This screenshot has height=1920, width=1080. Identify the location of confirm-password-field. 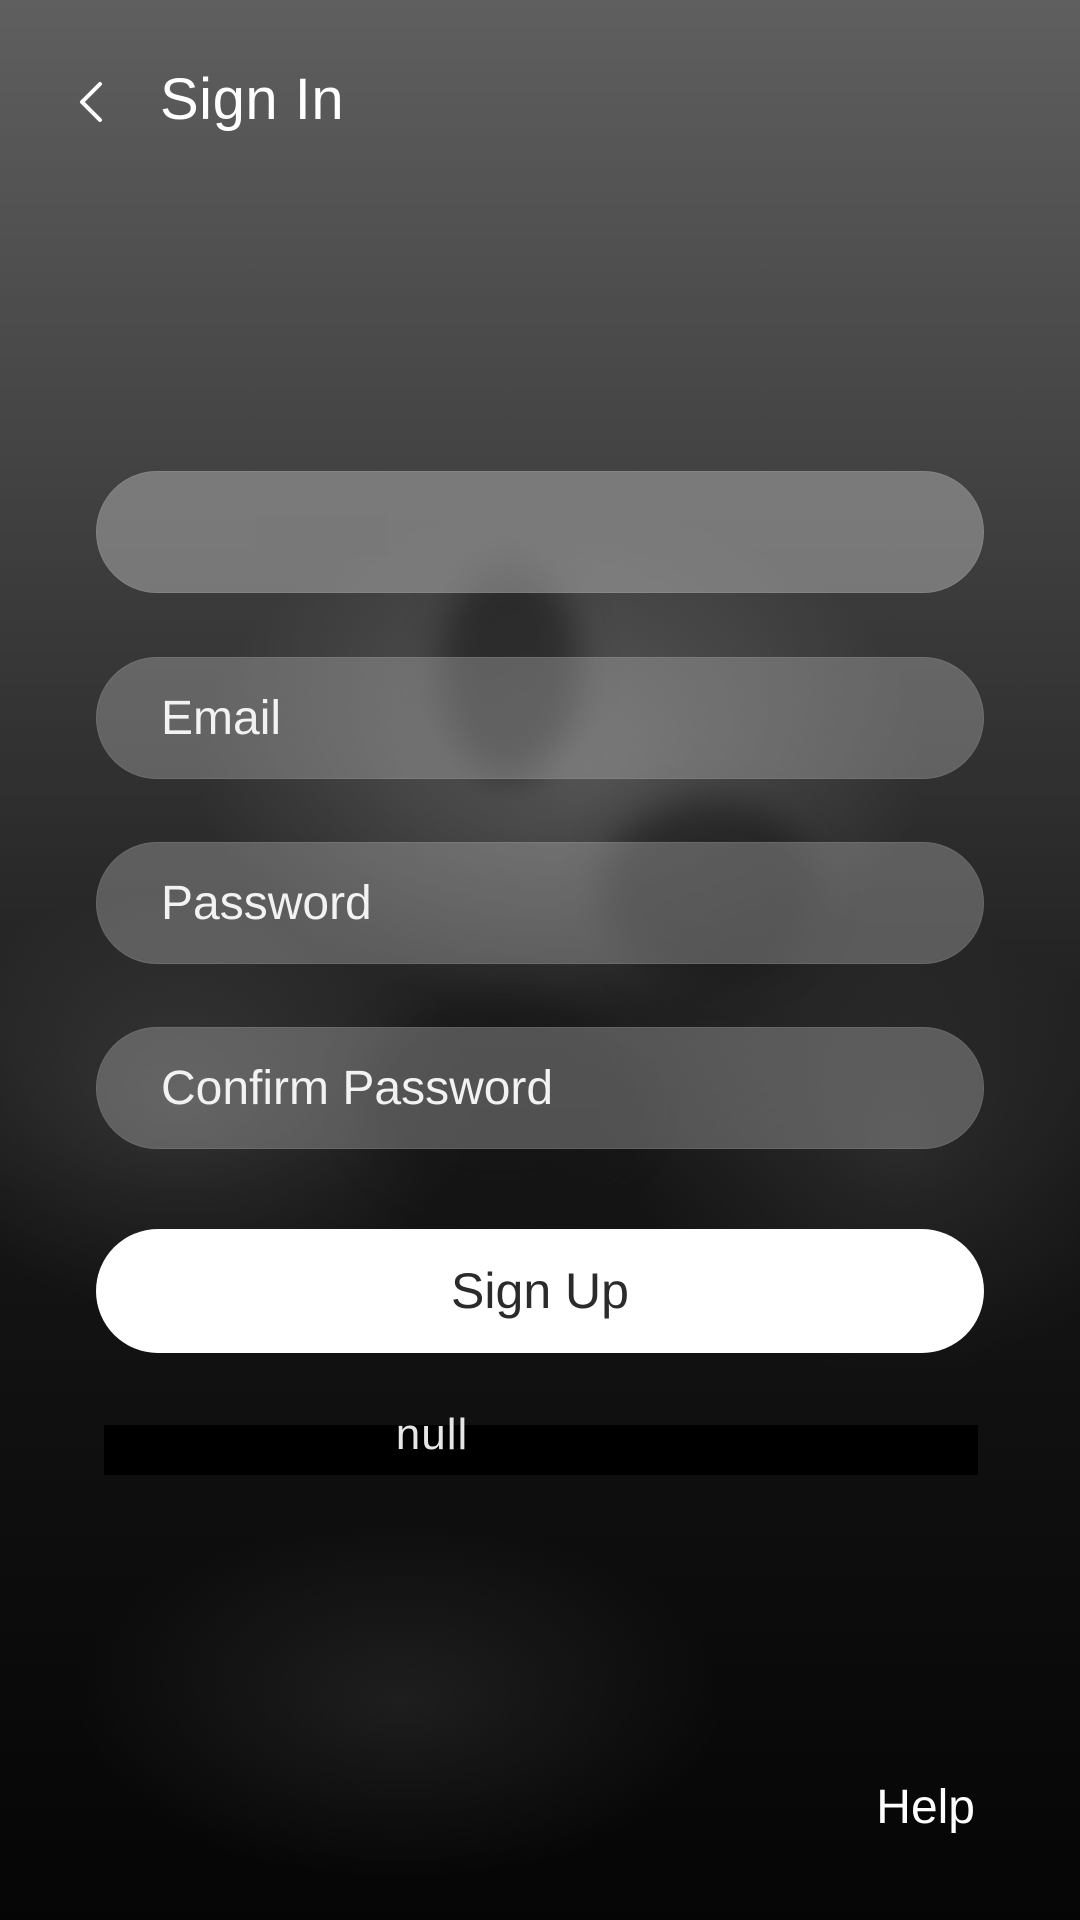
(540, 1088).